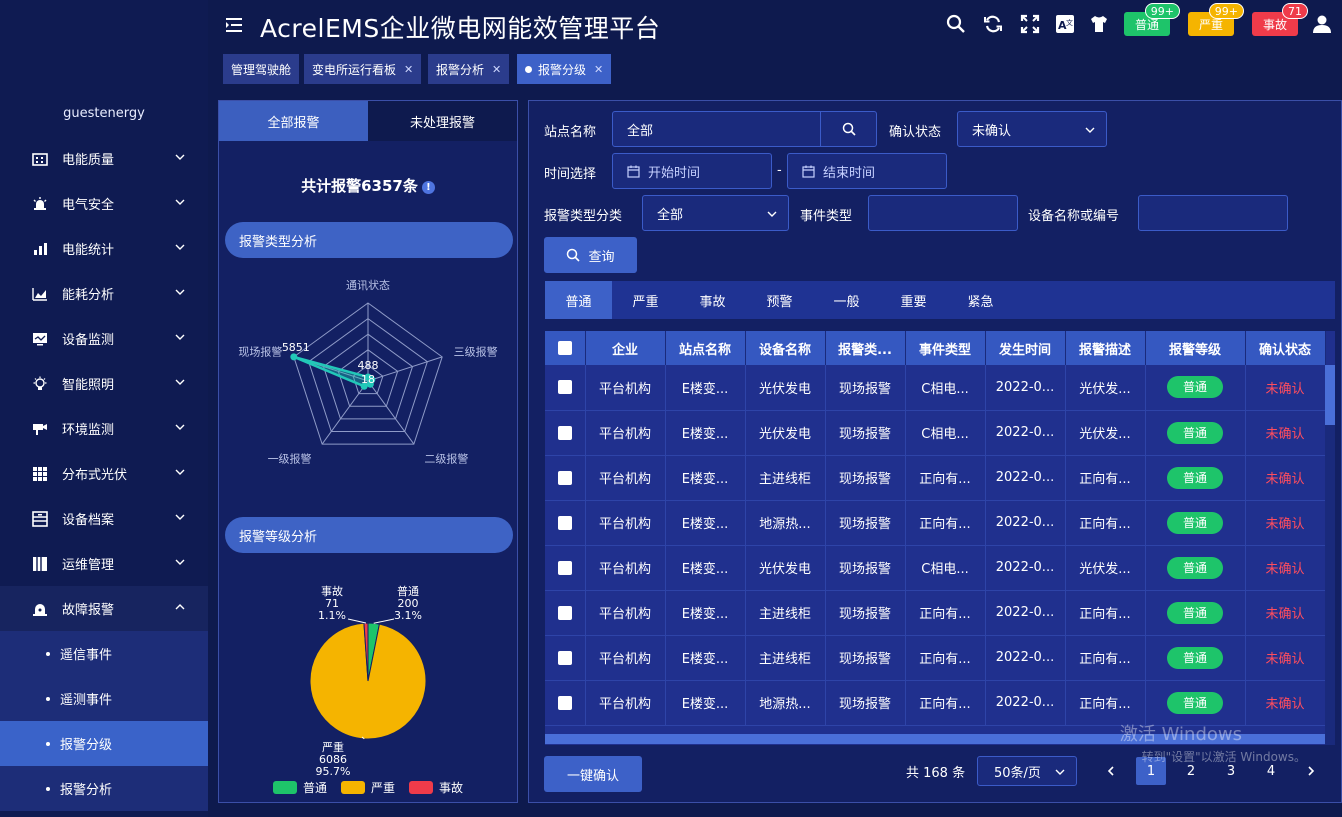 The height and width of the screenshot is (817, 1342). What do you see at coordinates (104, 203) in the screenshot?
I see `sidebar-item-electrical-safety: 电气安全` at bounding box center [104, 203].